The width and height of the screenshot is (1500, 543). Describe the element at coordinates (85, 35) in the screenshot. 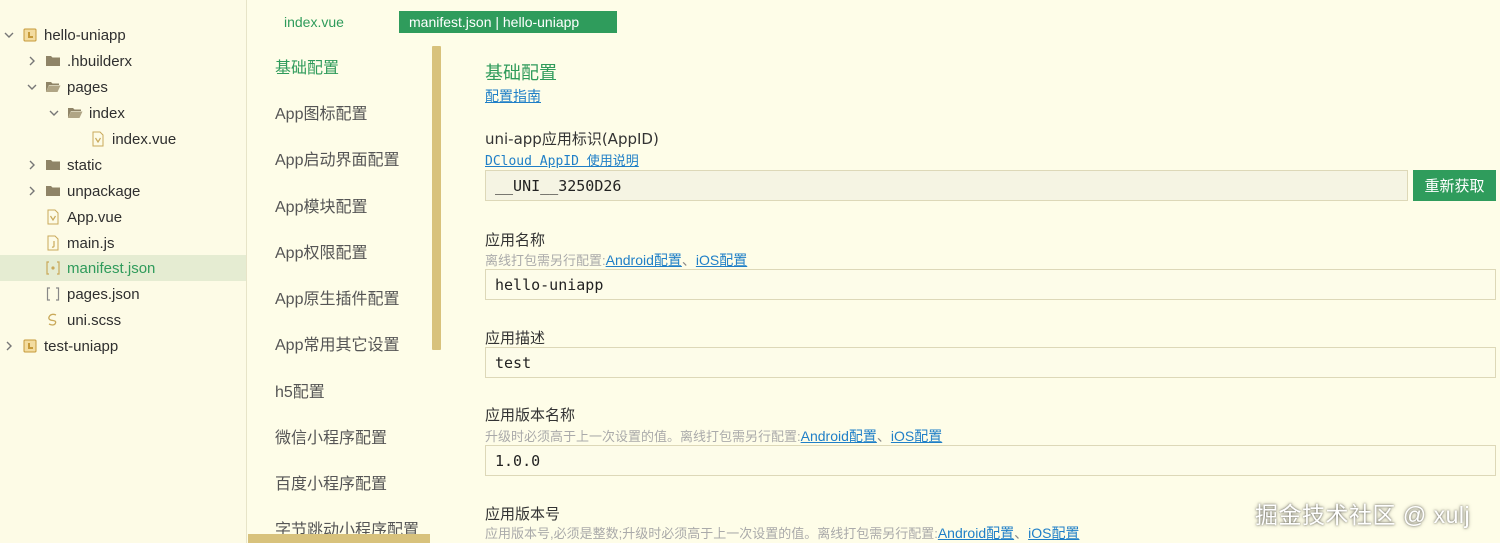

I see `tree-item-label: hello-uniapp` at that location.